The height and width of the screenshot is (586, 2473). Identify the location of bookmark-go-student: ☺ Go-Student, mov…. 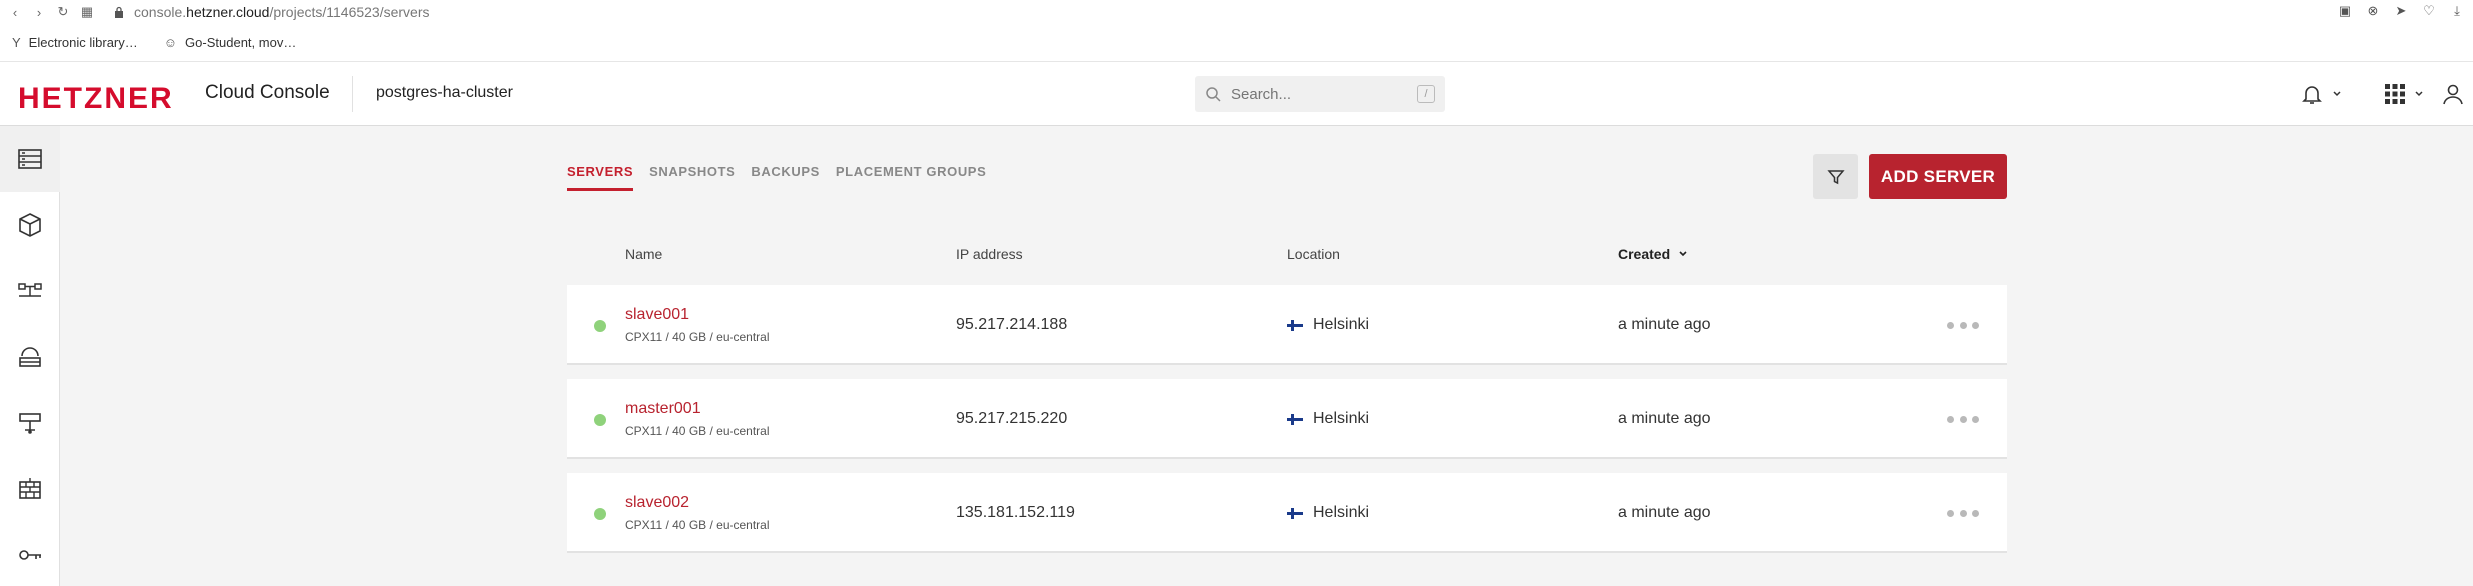
(230, 42).